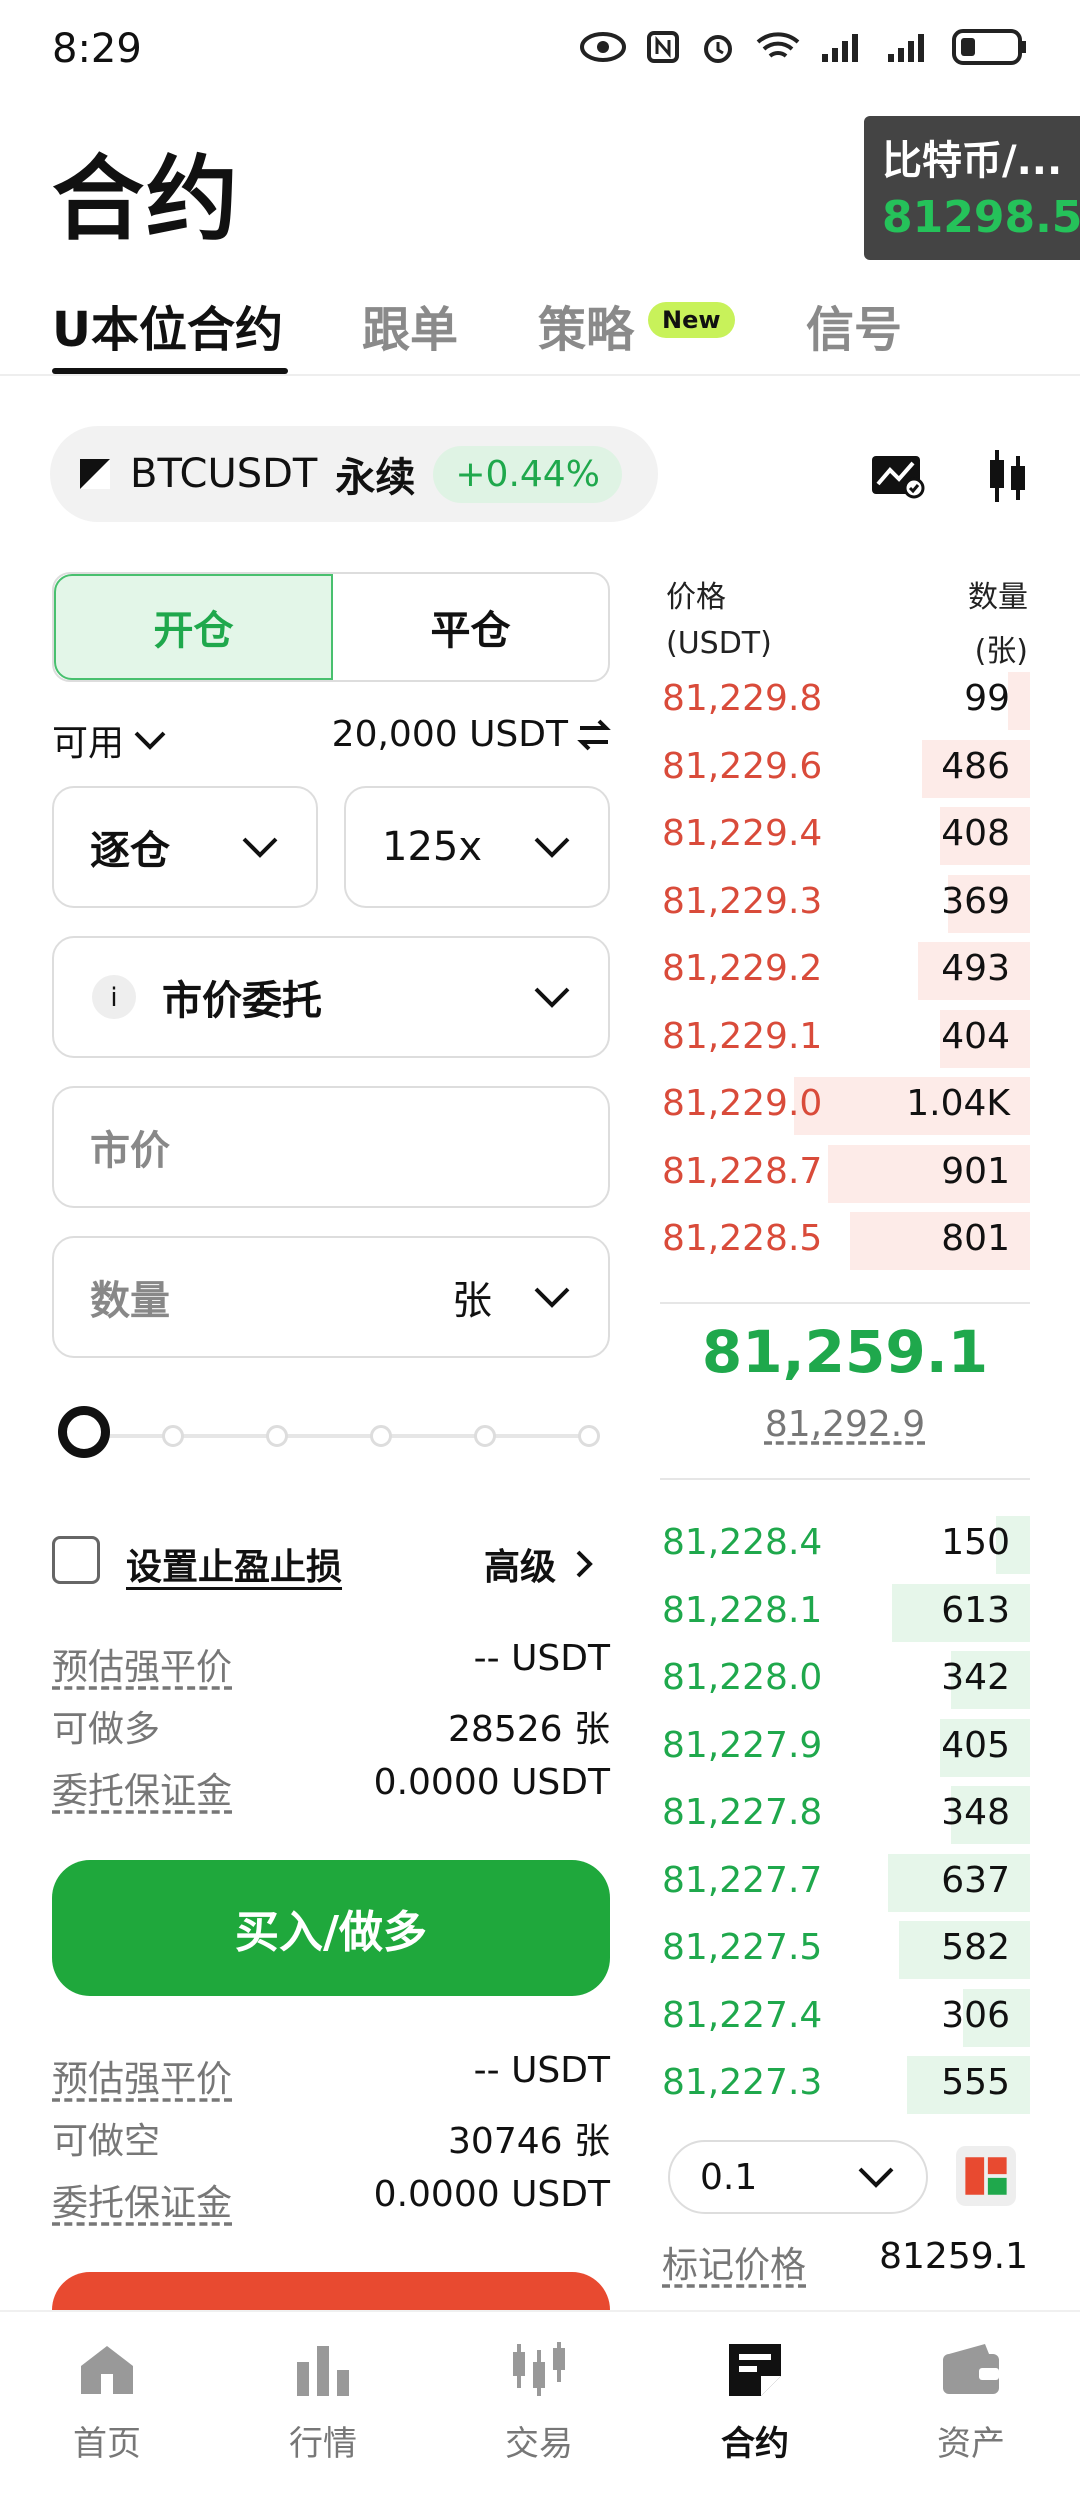  What do you see at coordinates (142, 2199) in the screenshot?
I see `short-info-key: 委托保证金` at bounding box center [142, 2199].